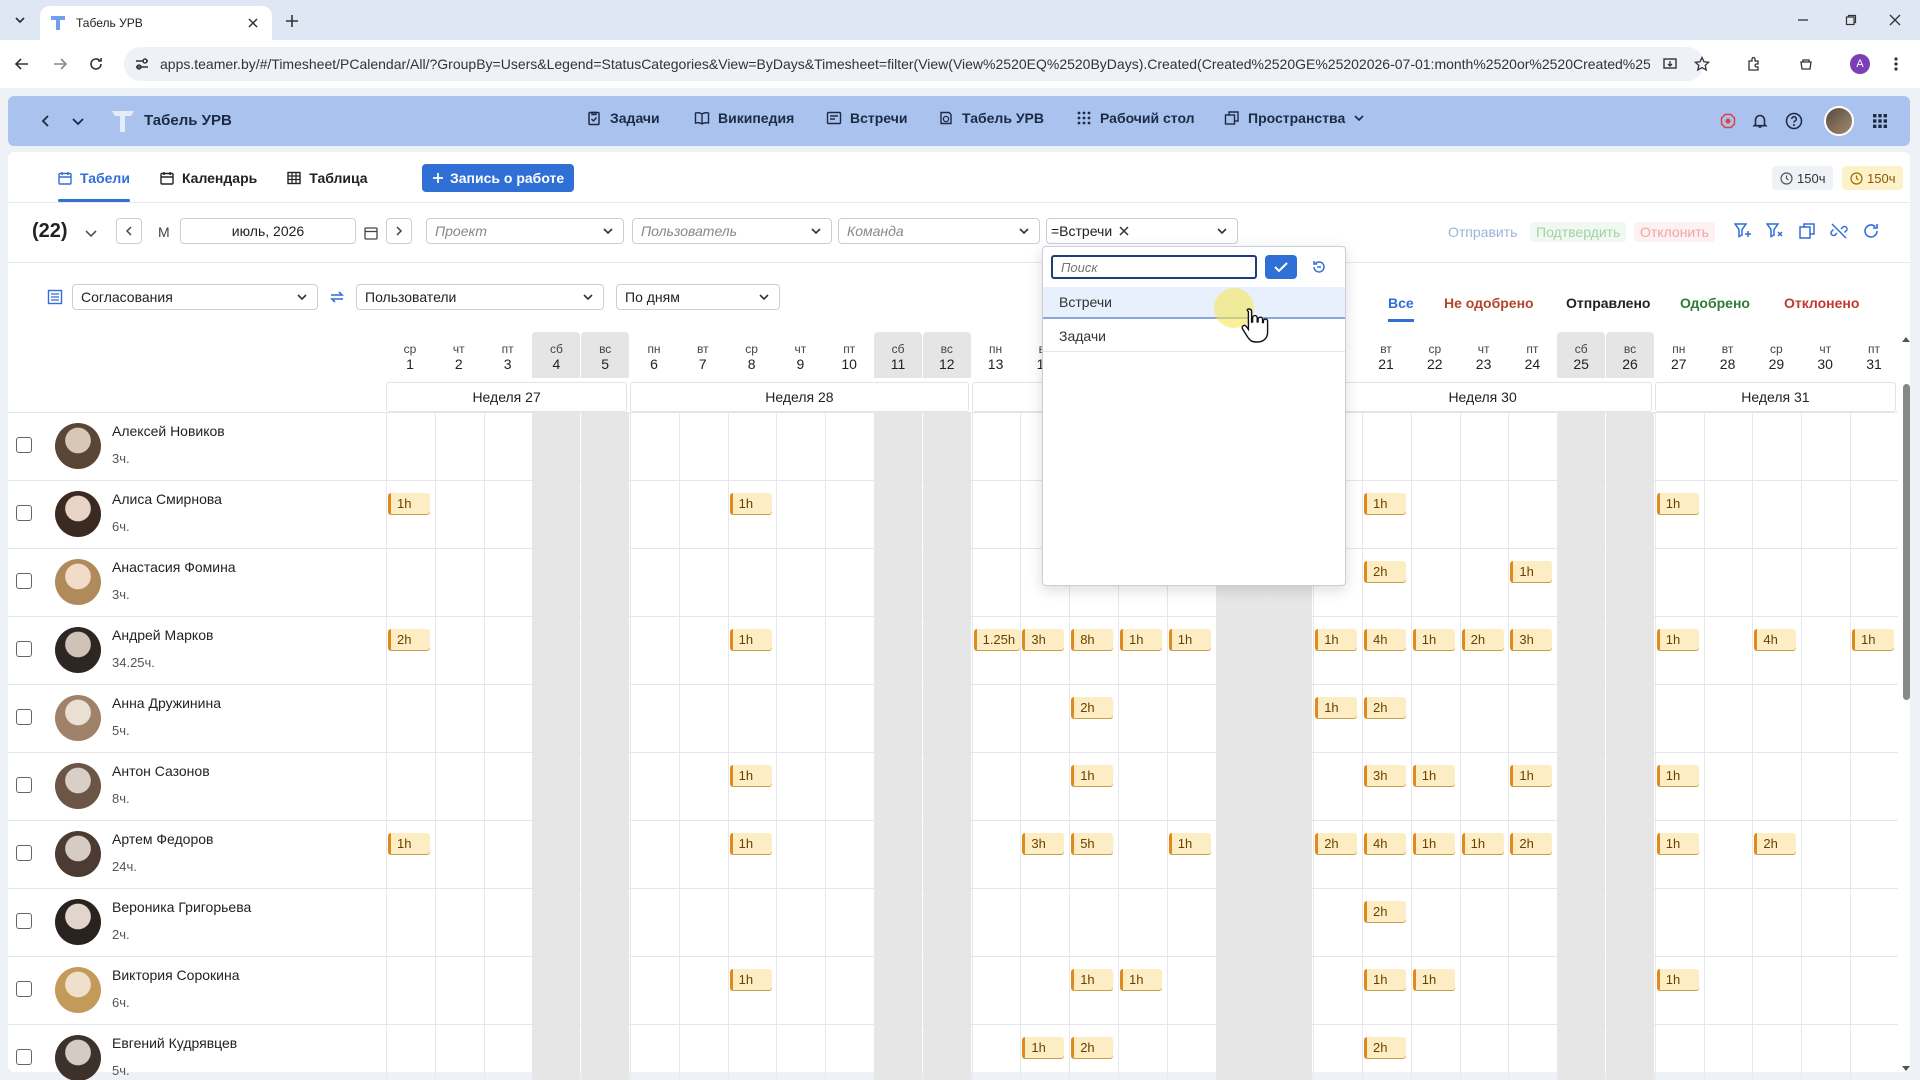 The image size is (1920, 1080). What do you see at coordinates (268, 231) in the screenshot?
I see `month-picker: июль, 2026` at bounding box center [268, 231].